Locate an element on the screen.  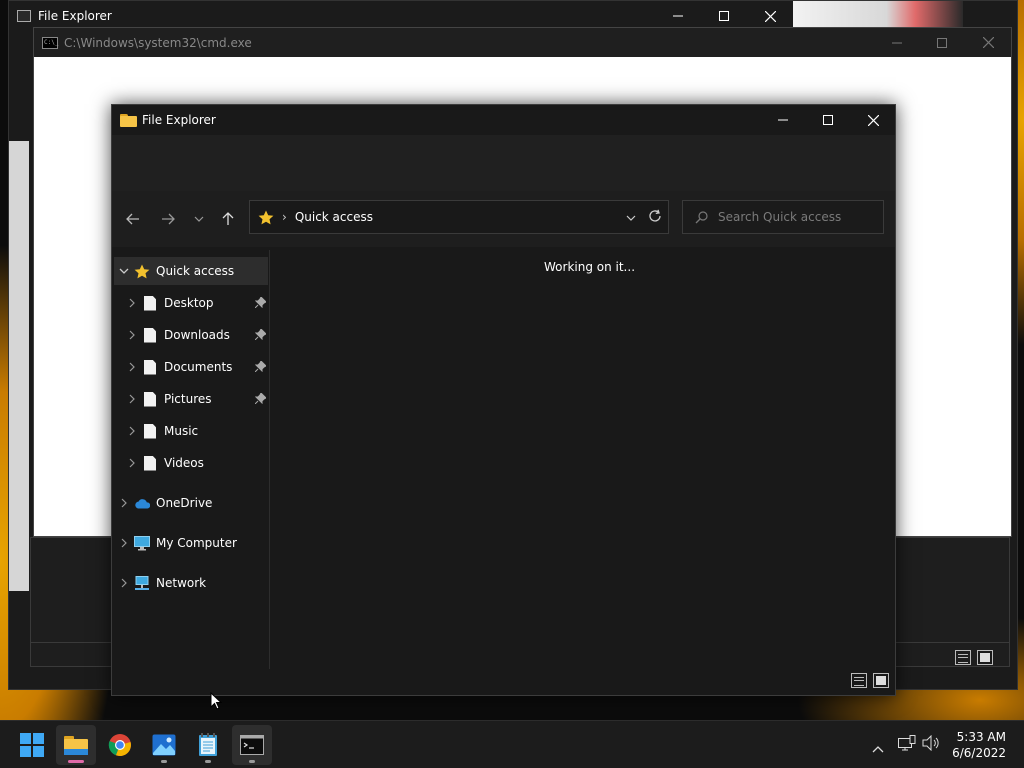
taskbar-command-prompt is located at coordinates (252, 745).